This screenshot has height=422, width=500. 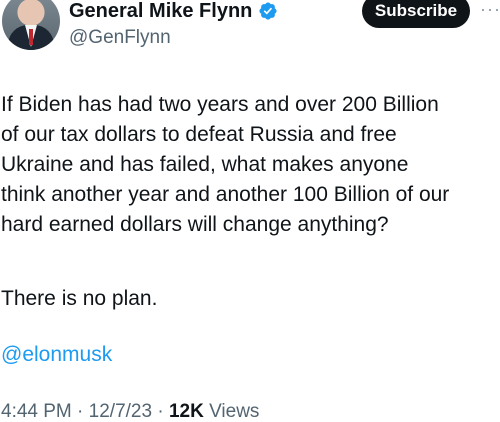 I want to click on tweet-date: 12/7/23, so click(x=120, y=411).